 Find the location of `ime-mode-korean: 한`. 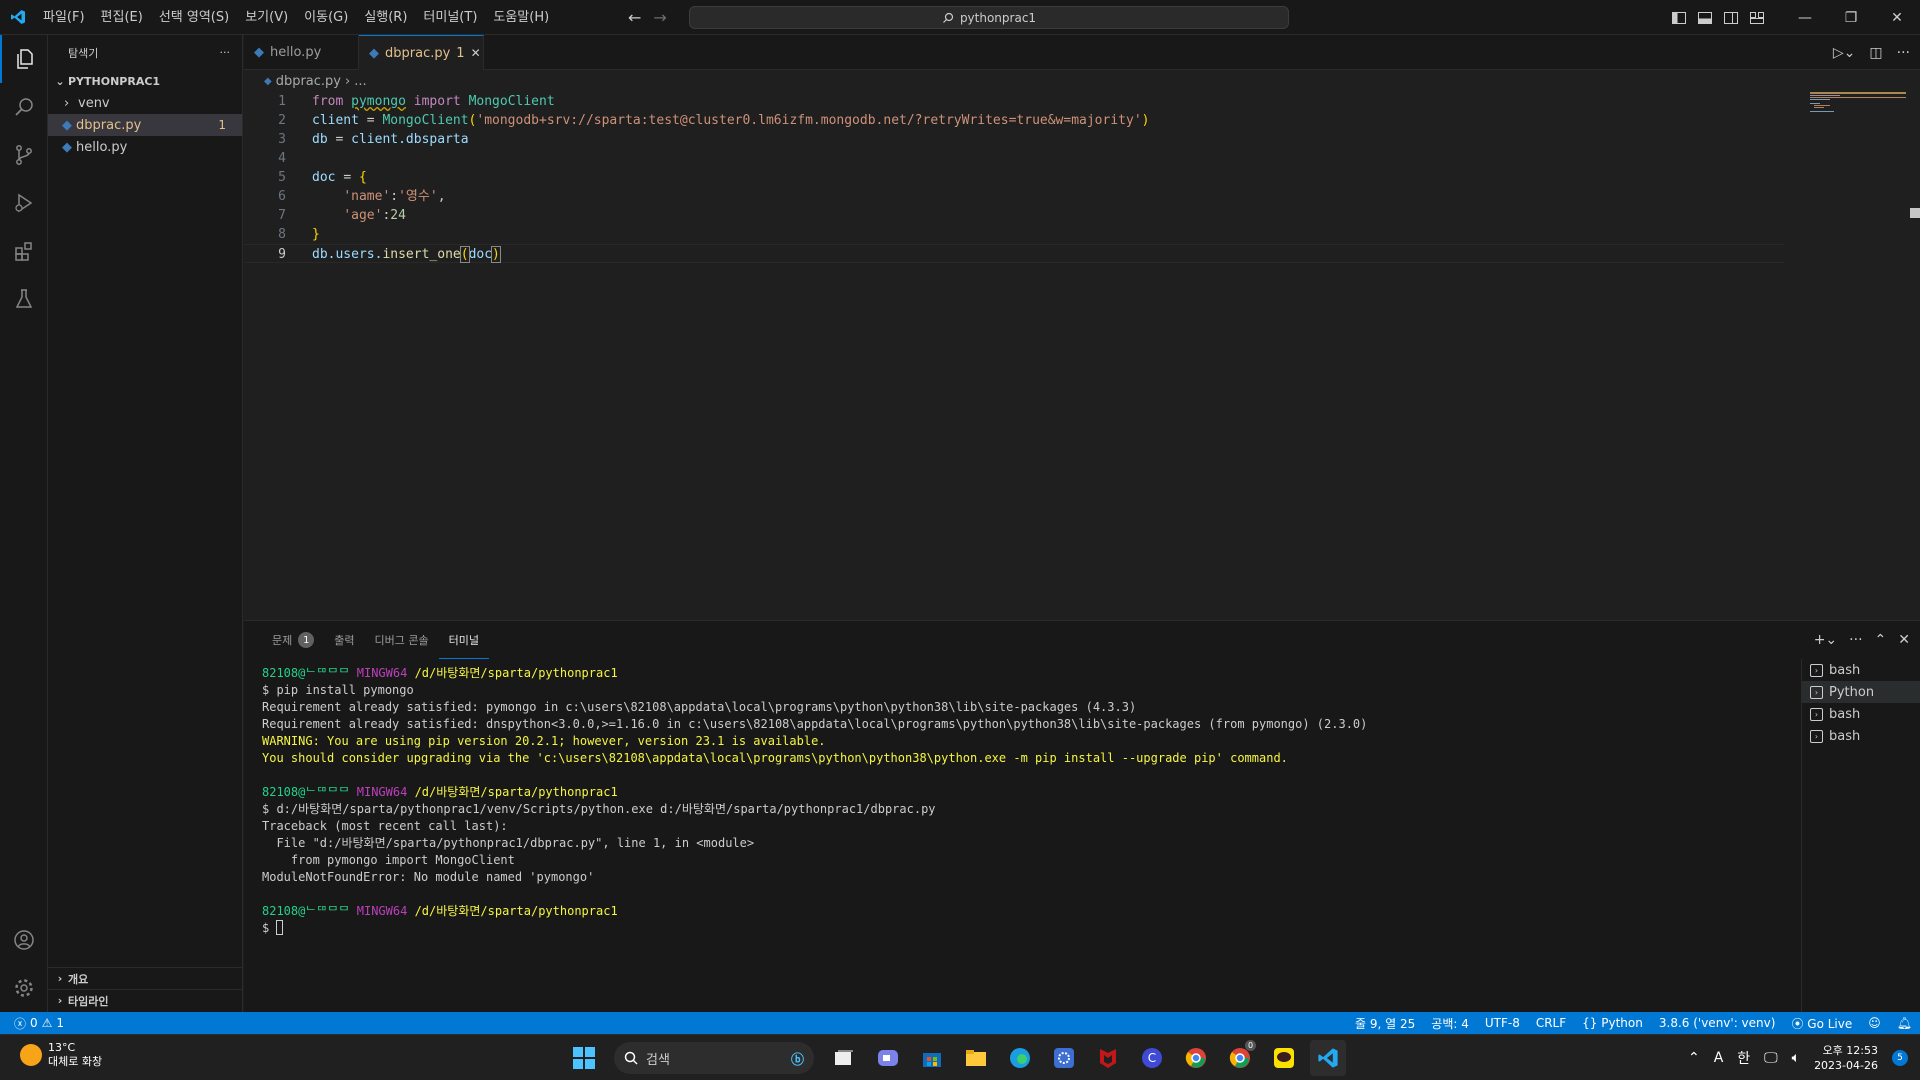

ime-mode-korean: 한 is located at coordinates (1743, 1058).